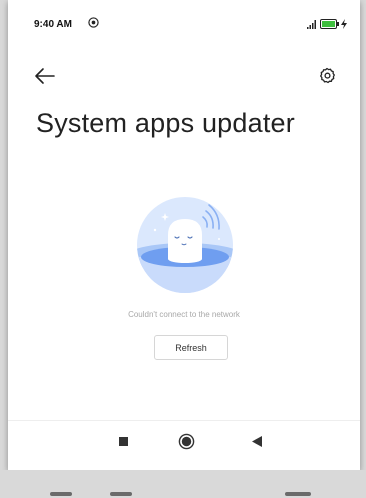 The height and width of the screenshot is (498, 366). Describe the element at coordinates (184, 314) in the screenshot. I see `network-error-message: Couldn't connect to the network` at that location.